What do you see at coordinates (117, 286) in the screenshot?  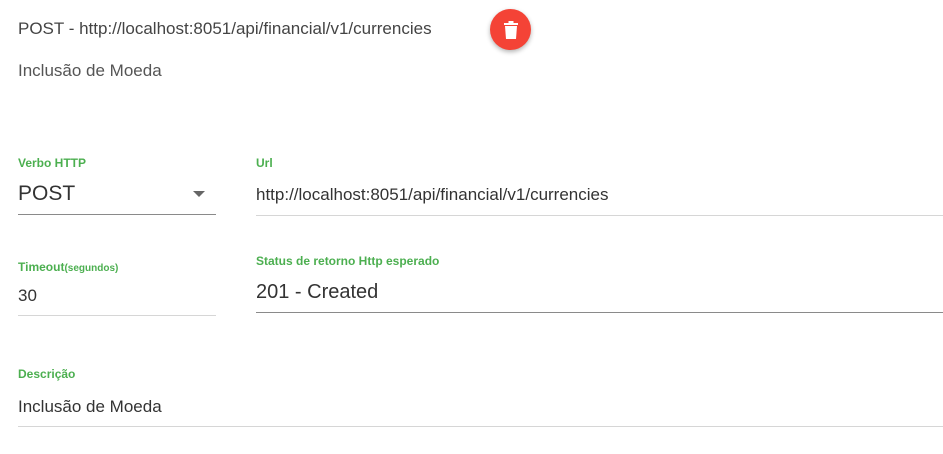 I see `timeout-field: Timeout(segundos) 30` at bounding box center [117, 286].